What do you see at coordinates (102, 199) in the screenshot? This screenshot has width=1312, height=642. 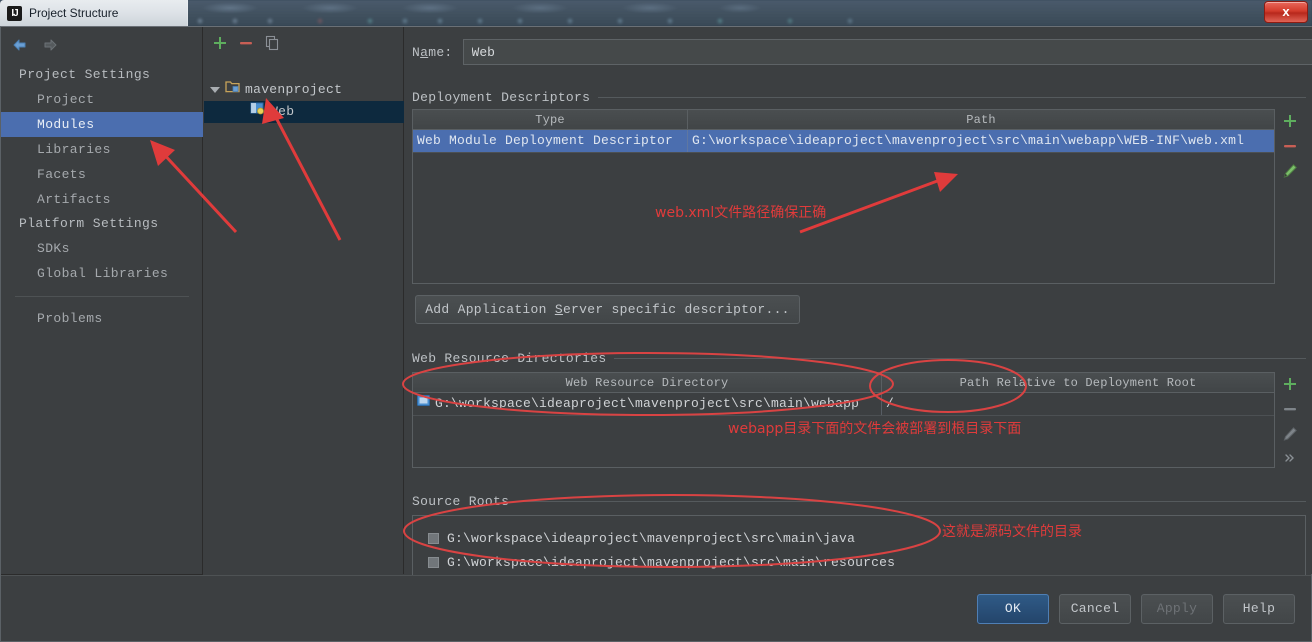 I see `sidebar-item-artifacts: Artifacts` at bounding box center [102, 199].